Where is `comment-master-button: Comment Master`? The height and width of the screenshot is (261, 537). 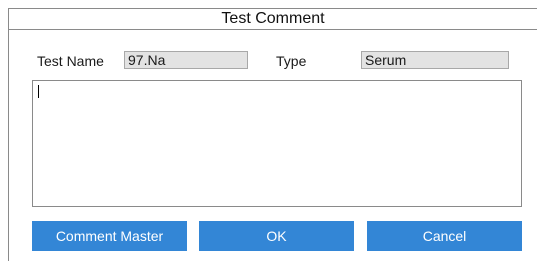 comment-master-button: Comment Master is located at coordinates (109, 236).